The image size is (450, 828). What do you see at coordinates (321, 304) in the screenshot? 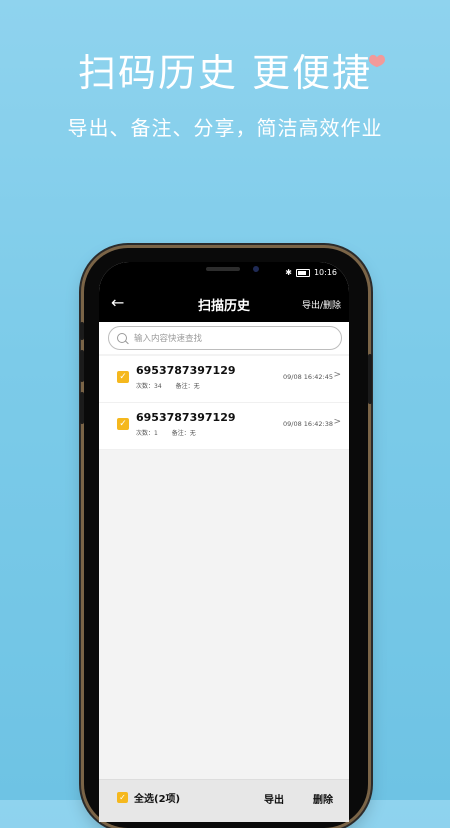
I see `export-delete-button: 导出/删除` at bounding box center [321, 304].